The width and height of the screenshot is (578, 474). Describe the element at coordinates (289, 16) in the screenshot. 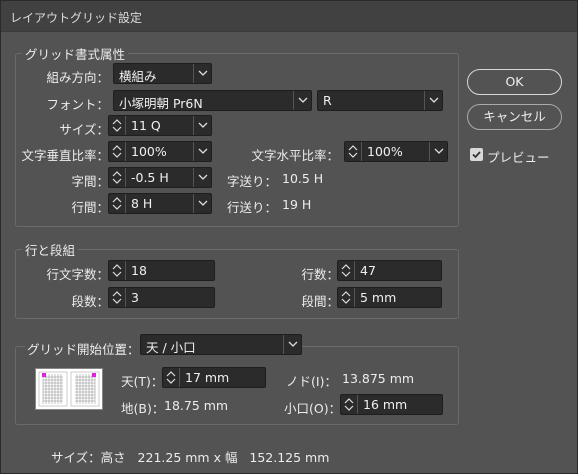

I see `title-bar: レイアウトグリッド設定` at that location.